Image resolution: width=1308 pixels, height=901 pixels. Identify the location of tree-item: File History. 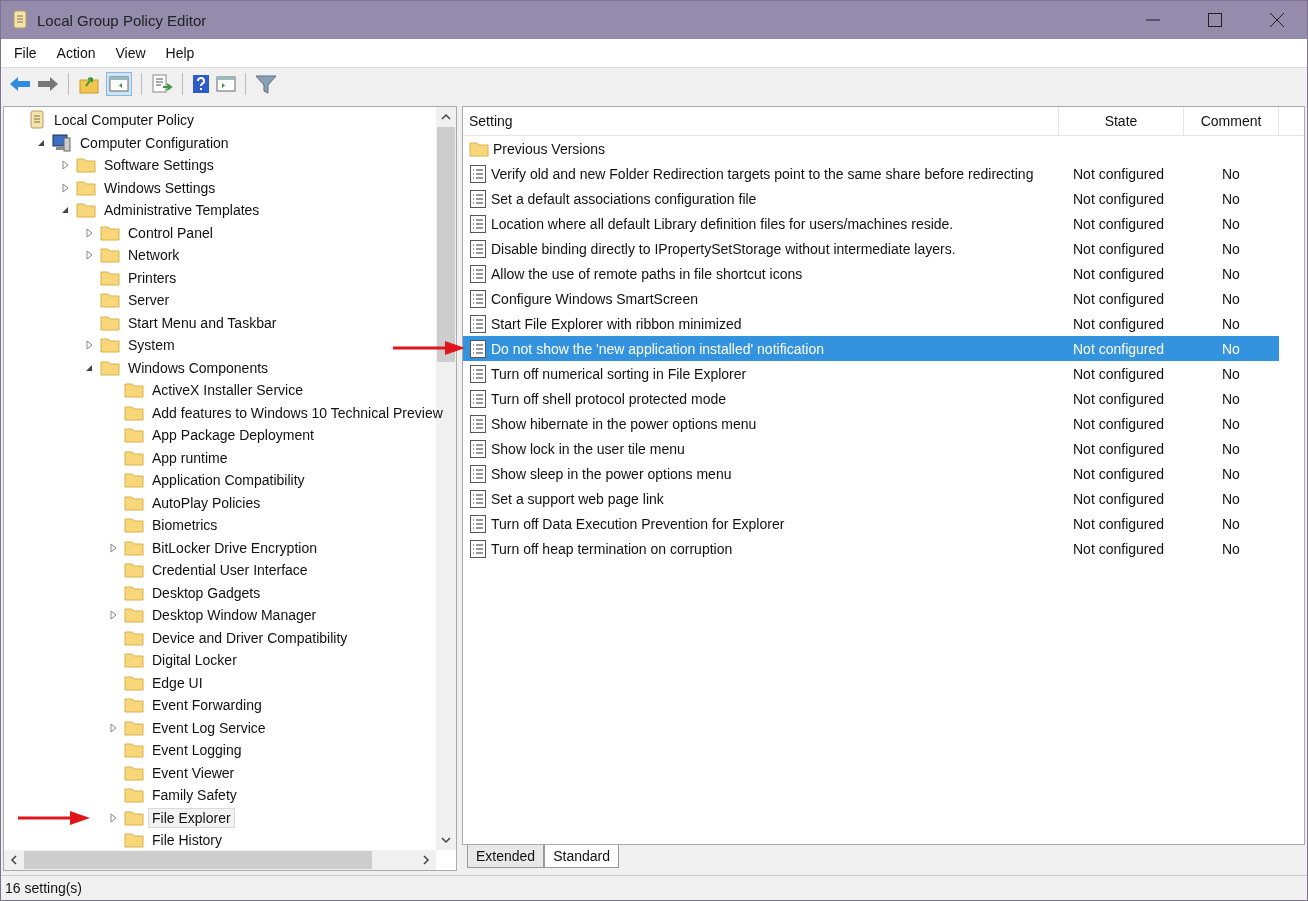
(187, 840).